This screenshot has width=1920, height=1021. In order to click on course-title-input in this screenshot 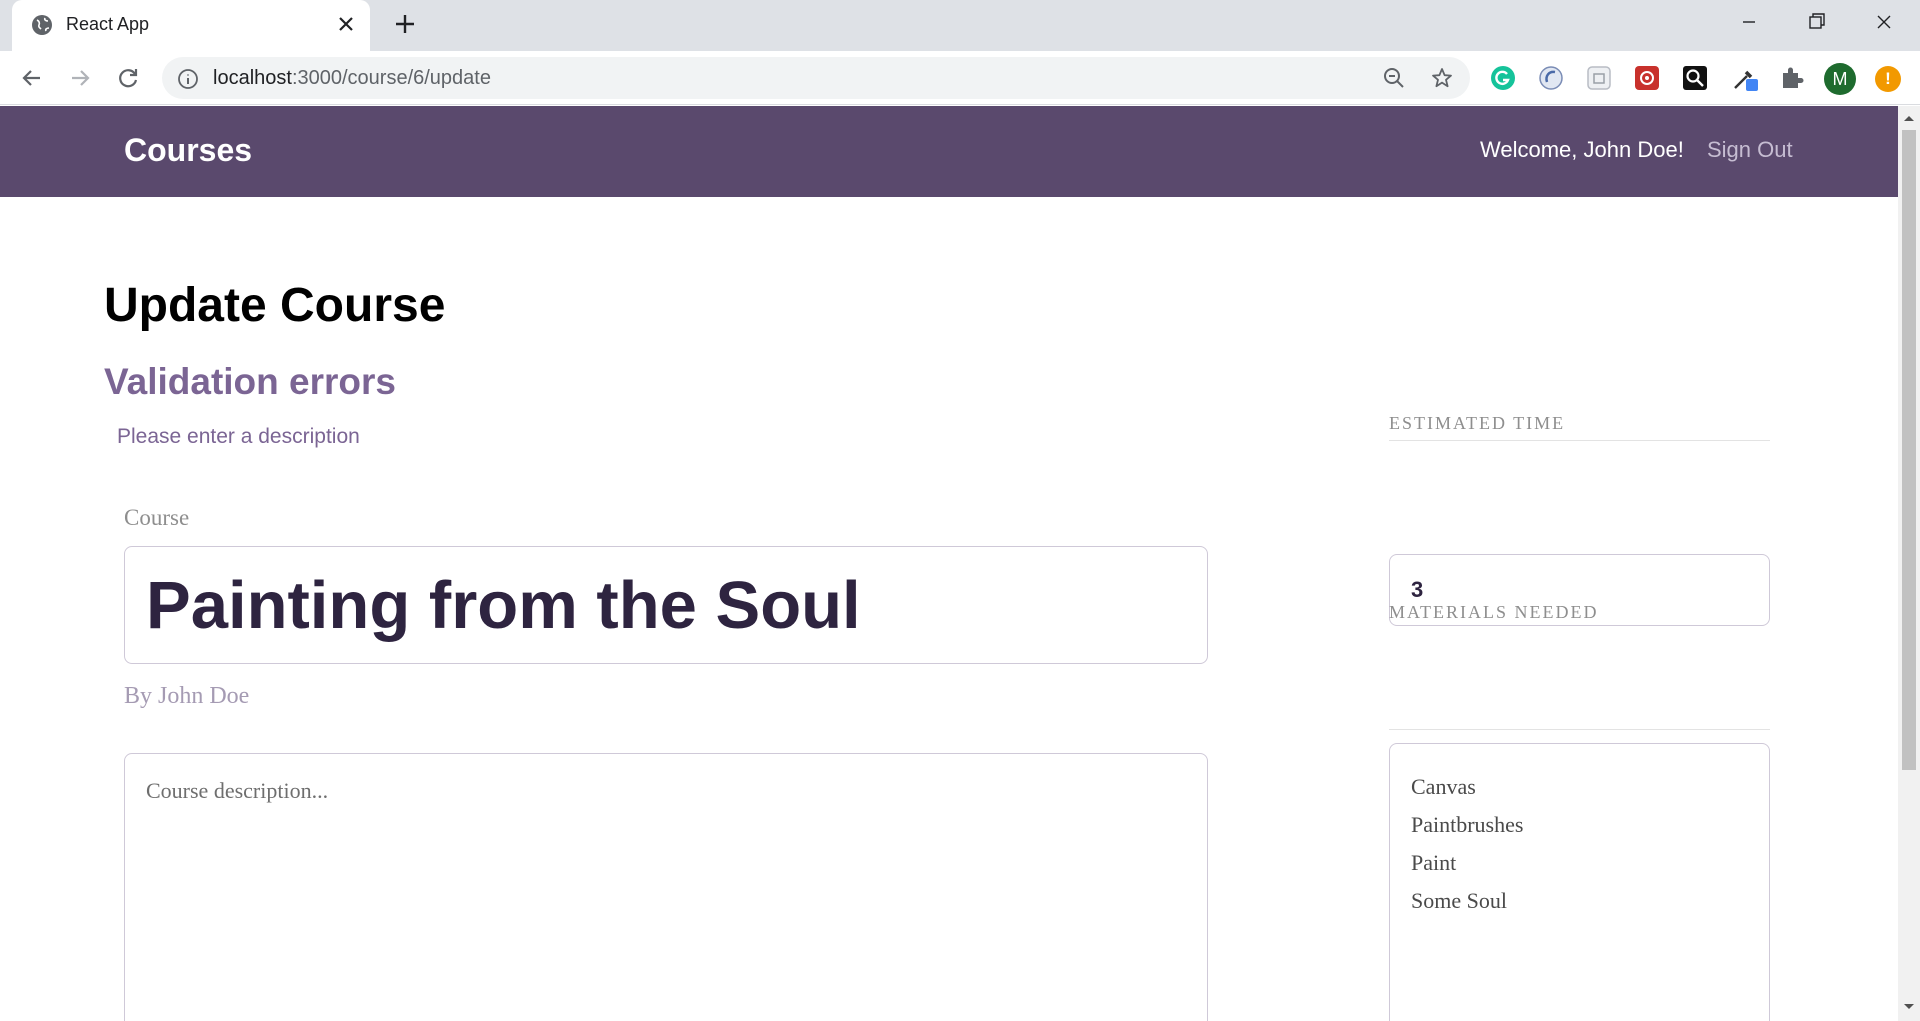, I will do `click(666, 605)`.